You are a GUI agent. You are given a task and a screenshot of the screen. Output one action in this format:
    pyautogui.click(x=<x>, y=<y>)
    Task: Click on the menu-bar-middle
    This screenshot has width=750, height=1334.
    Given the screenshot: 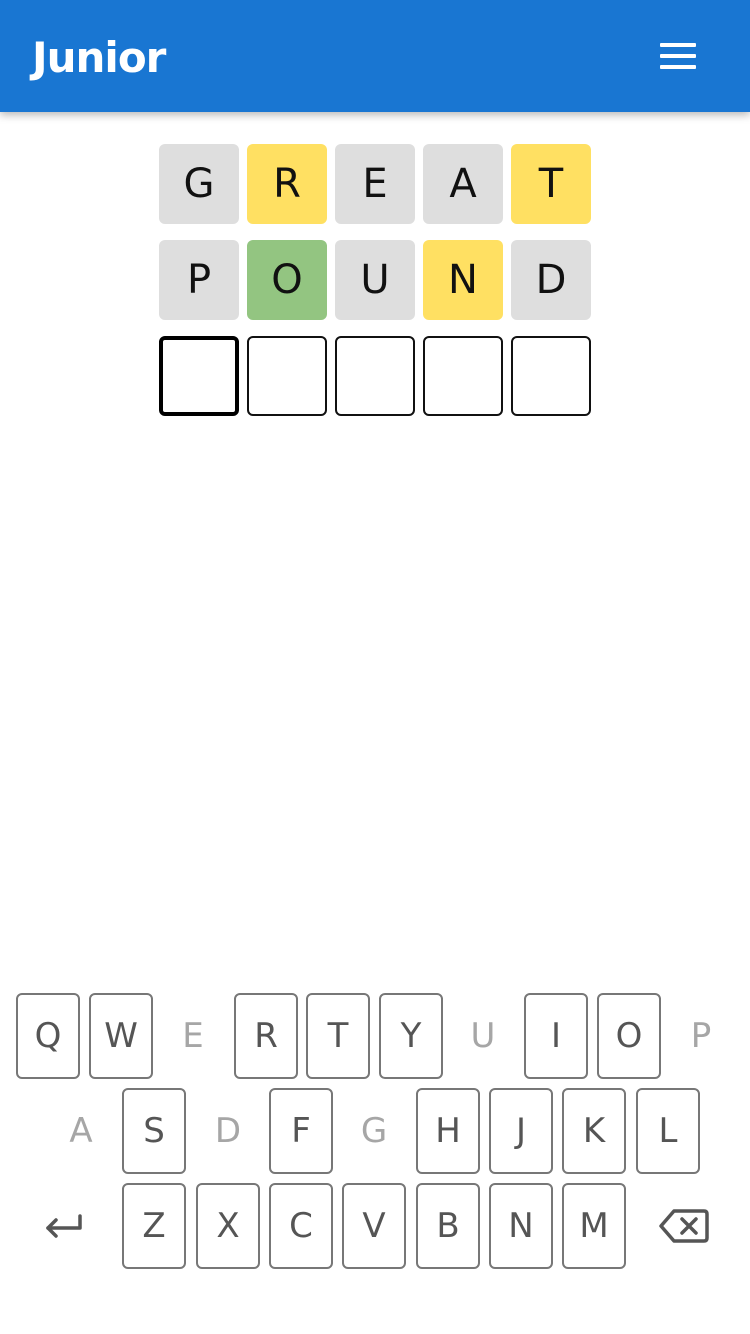 What is the action you would take?
    pyautogui.click(x=678, y=56)
    